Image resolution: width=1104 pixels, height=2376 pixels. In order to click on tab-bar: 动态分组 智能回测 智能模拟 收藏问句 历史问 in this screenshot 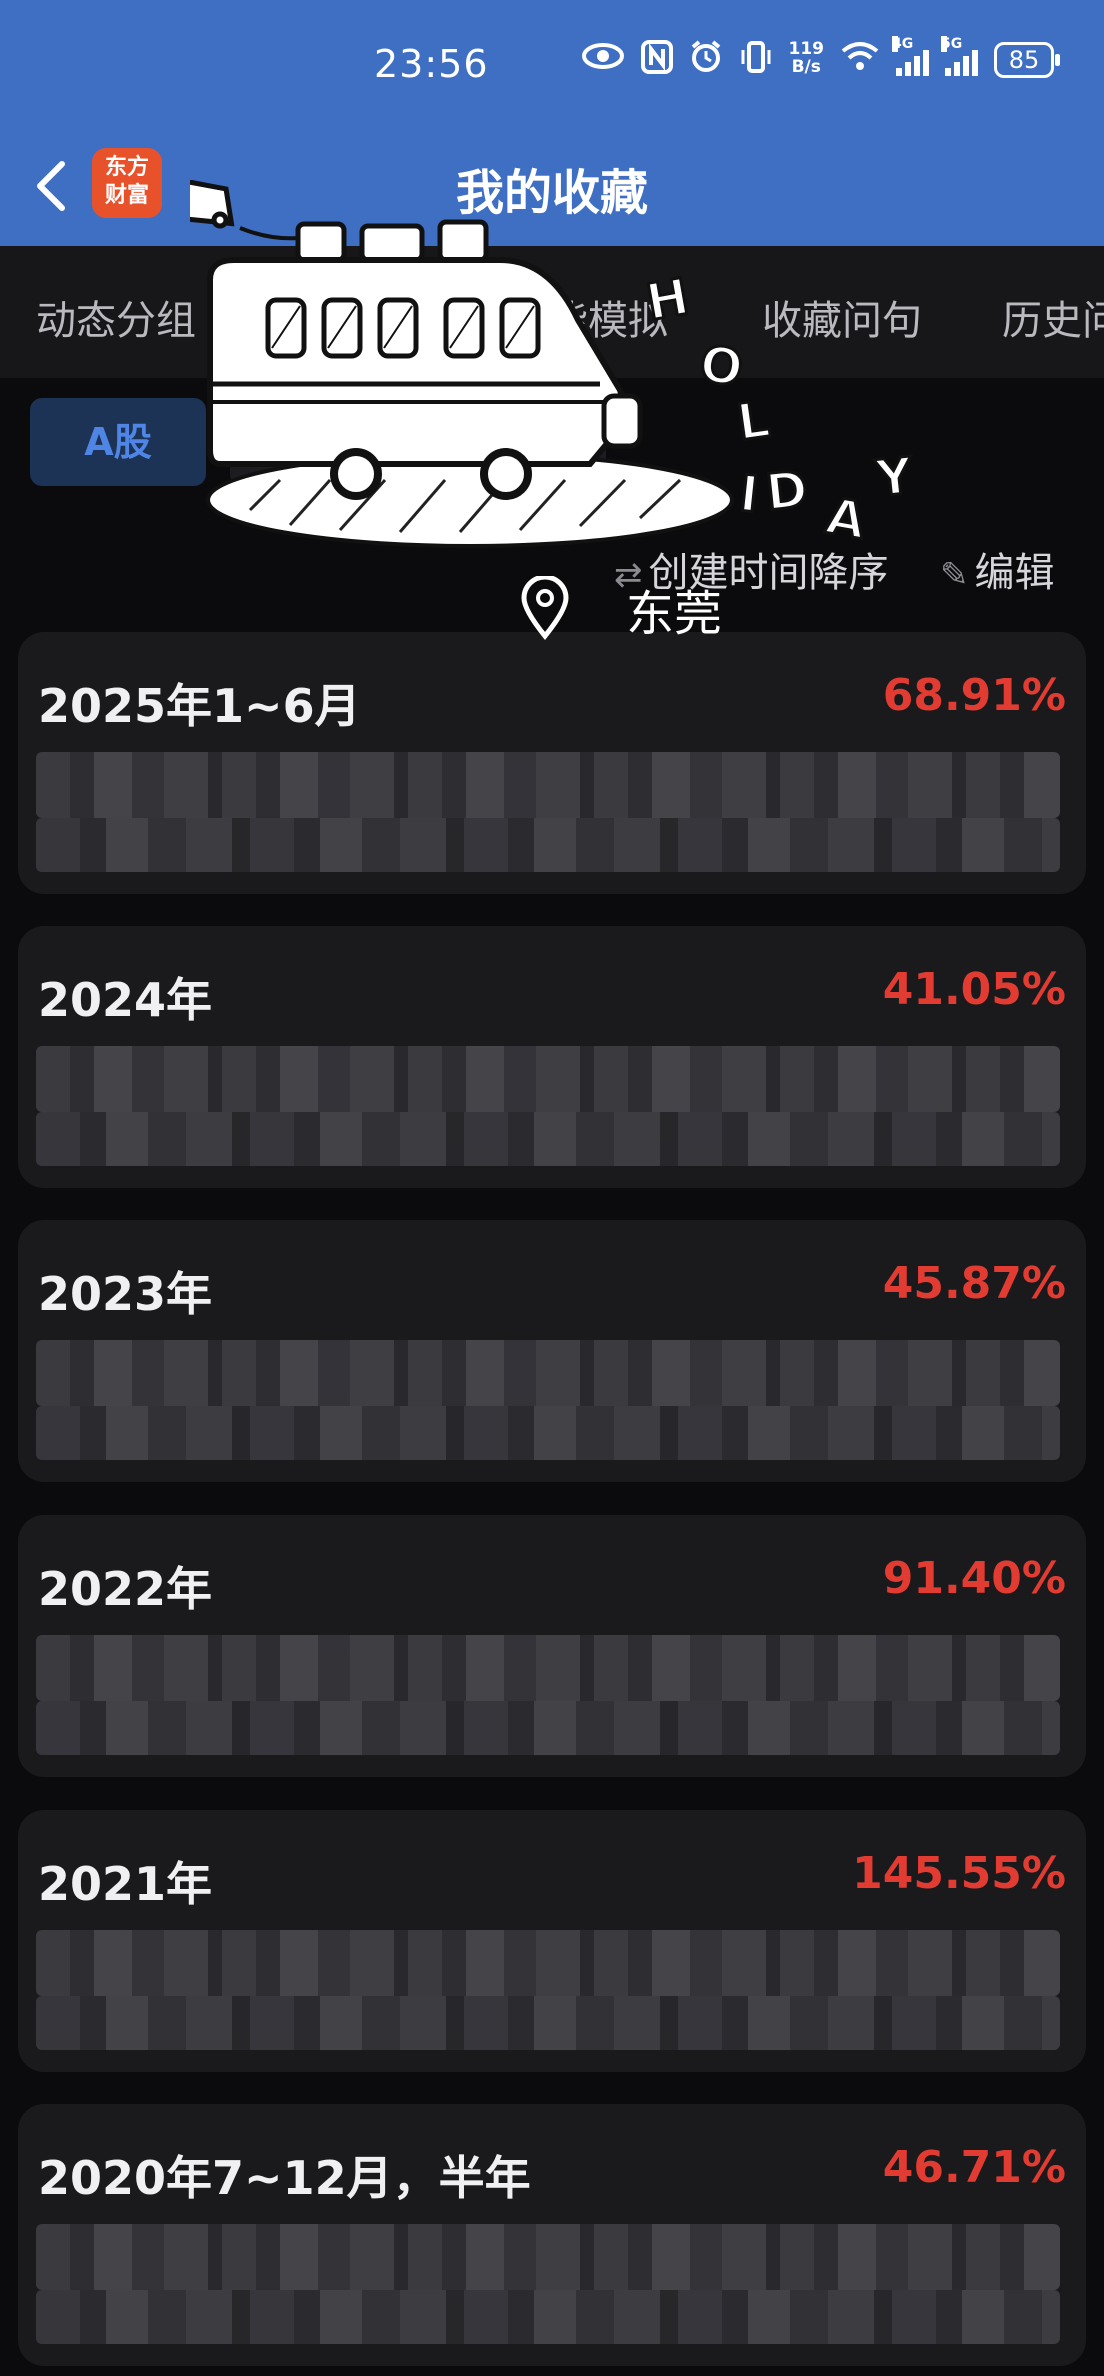, I will do `click(552, 312)`.